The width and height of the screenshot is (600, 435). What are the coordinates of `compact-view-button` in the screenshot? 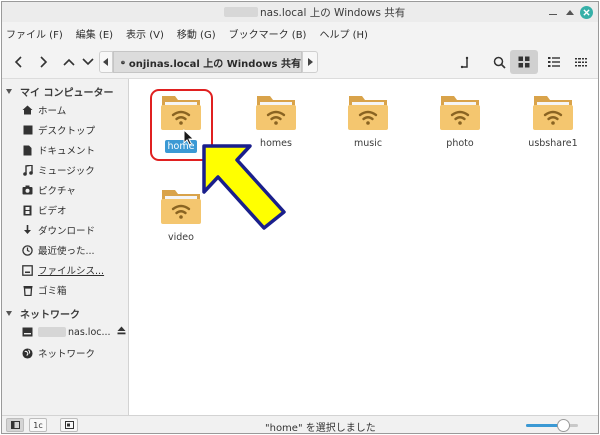 It's located at (581, 62).